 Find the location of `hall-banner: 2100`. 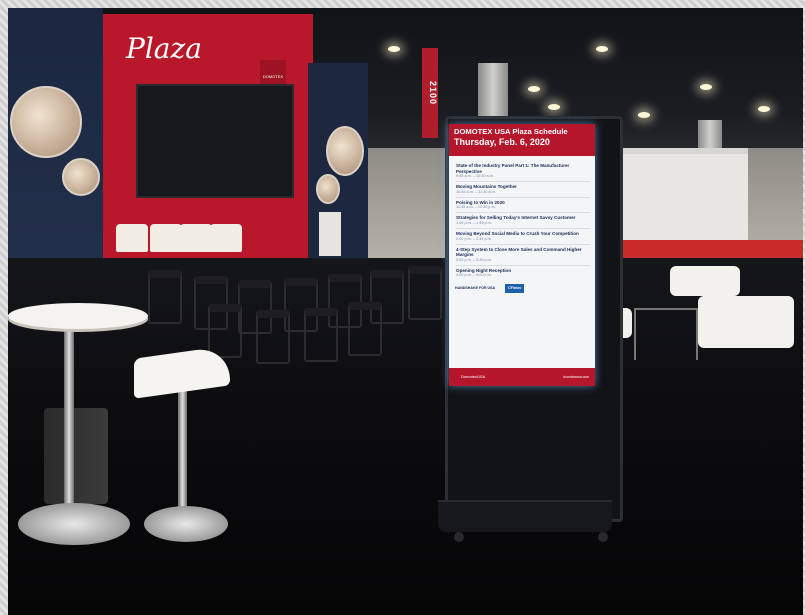

hall-banner: 2100 is located at coordinates (430, 93).